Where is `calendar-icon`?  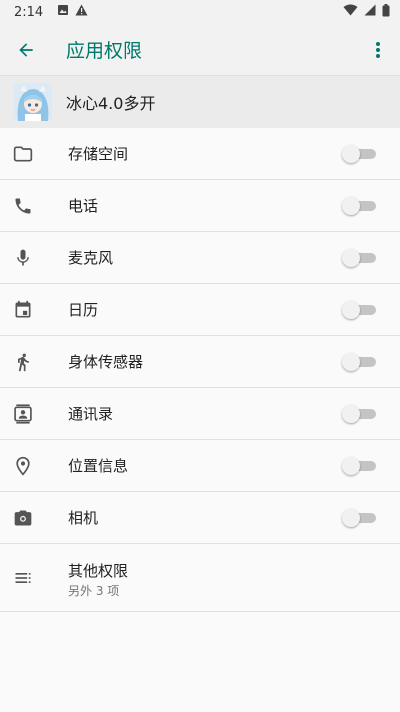 calendar-icon is located at coordinates (23, 310).